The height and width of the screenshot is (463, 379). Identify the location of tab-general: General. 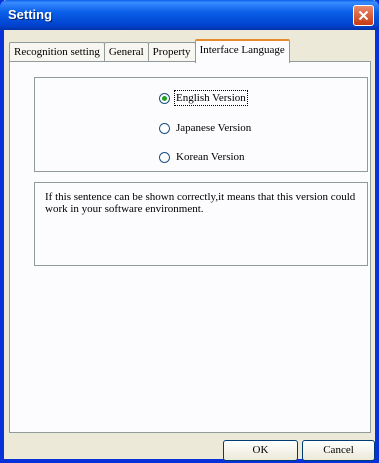
(126, 52).